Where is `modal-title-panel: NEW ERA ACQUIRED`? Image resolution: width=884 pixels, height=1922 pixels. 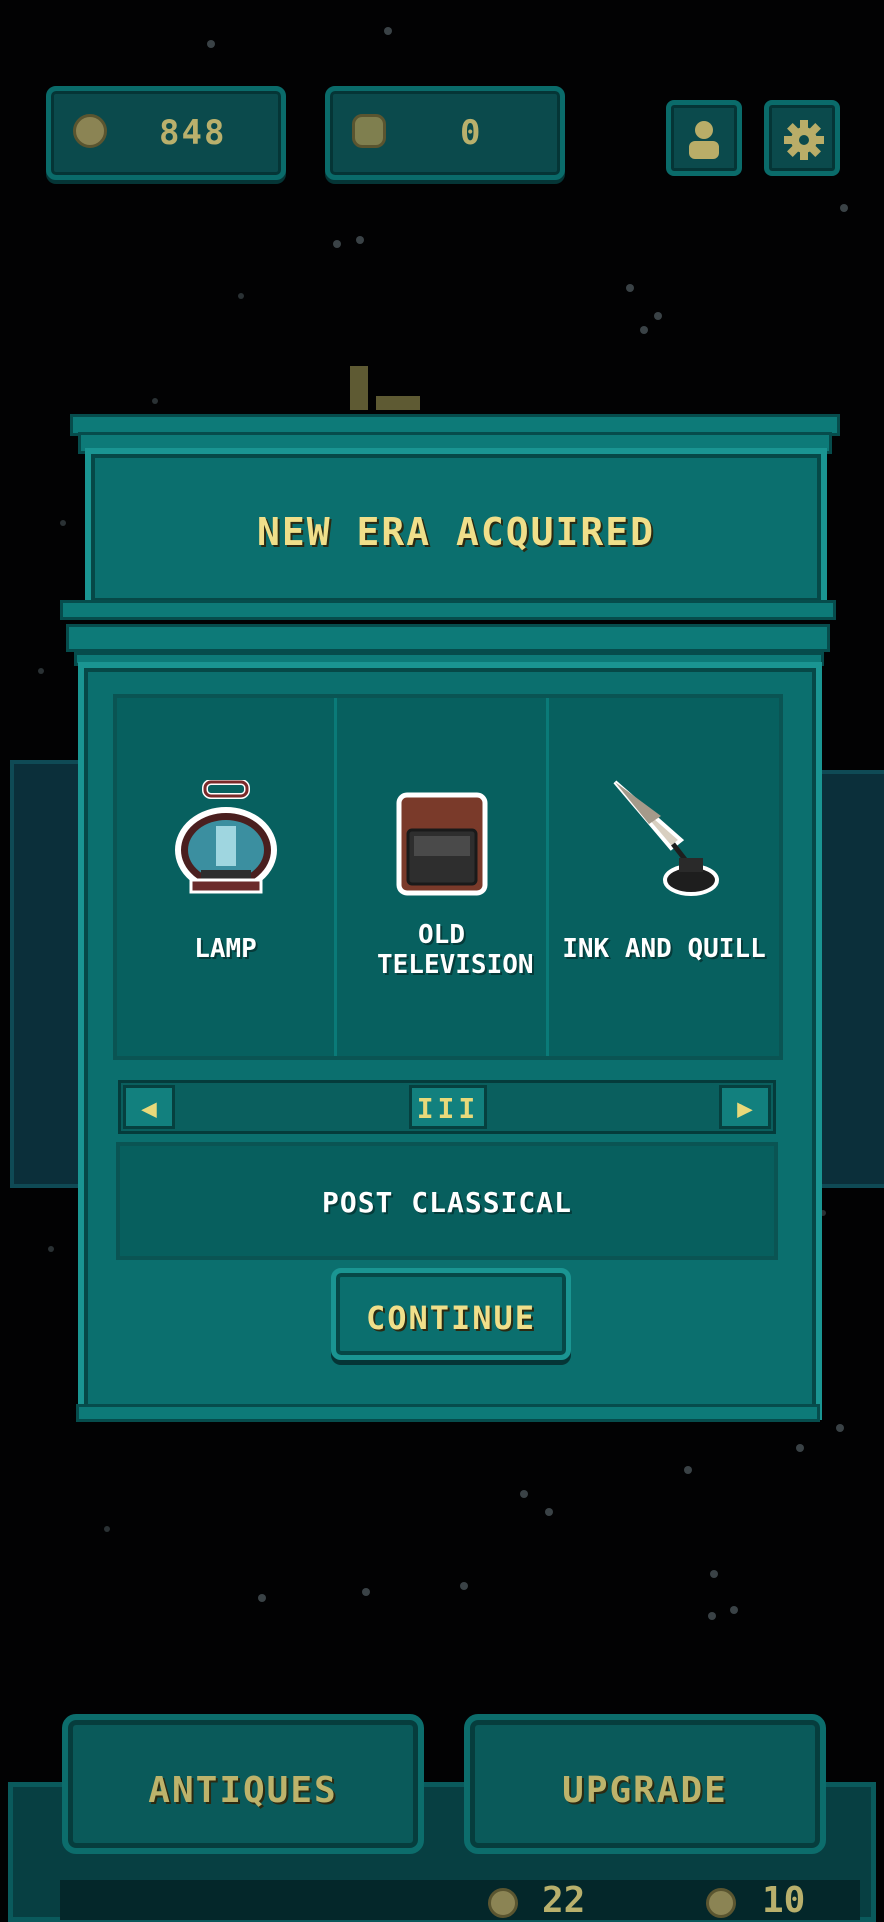
modal-title-panel: NEW ERA ACQUIRED is located at coordinates (456, 528).